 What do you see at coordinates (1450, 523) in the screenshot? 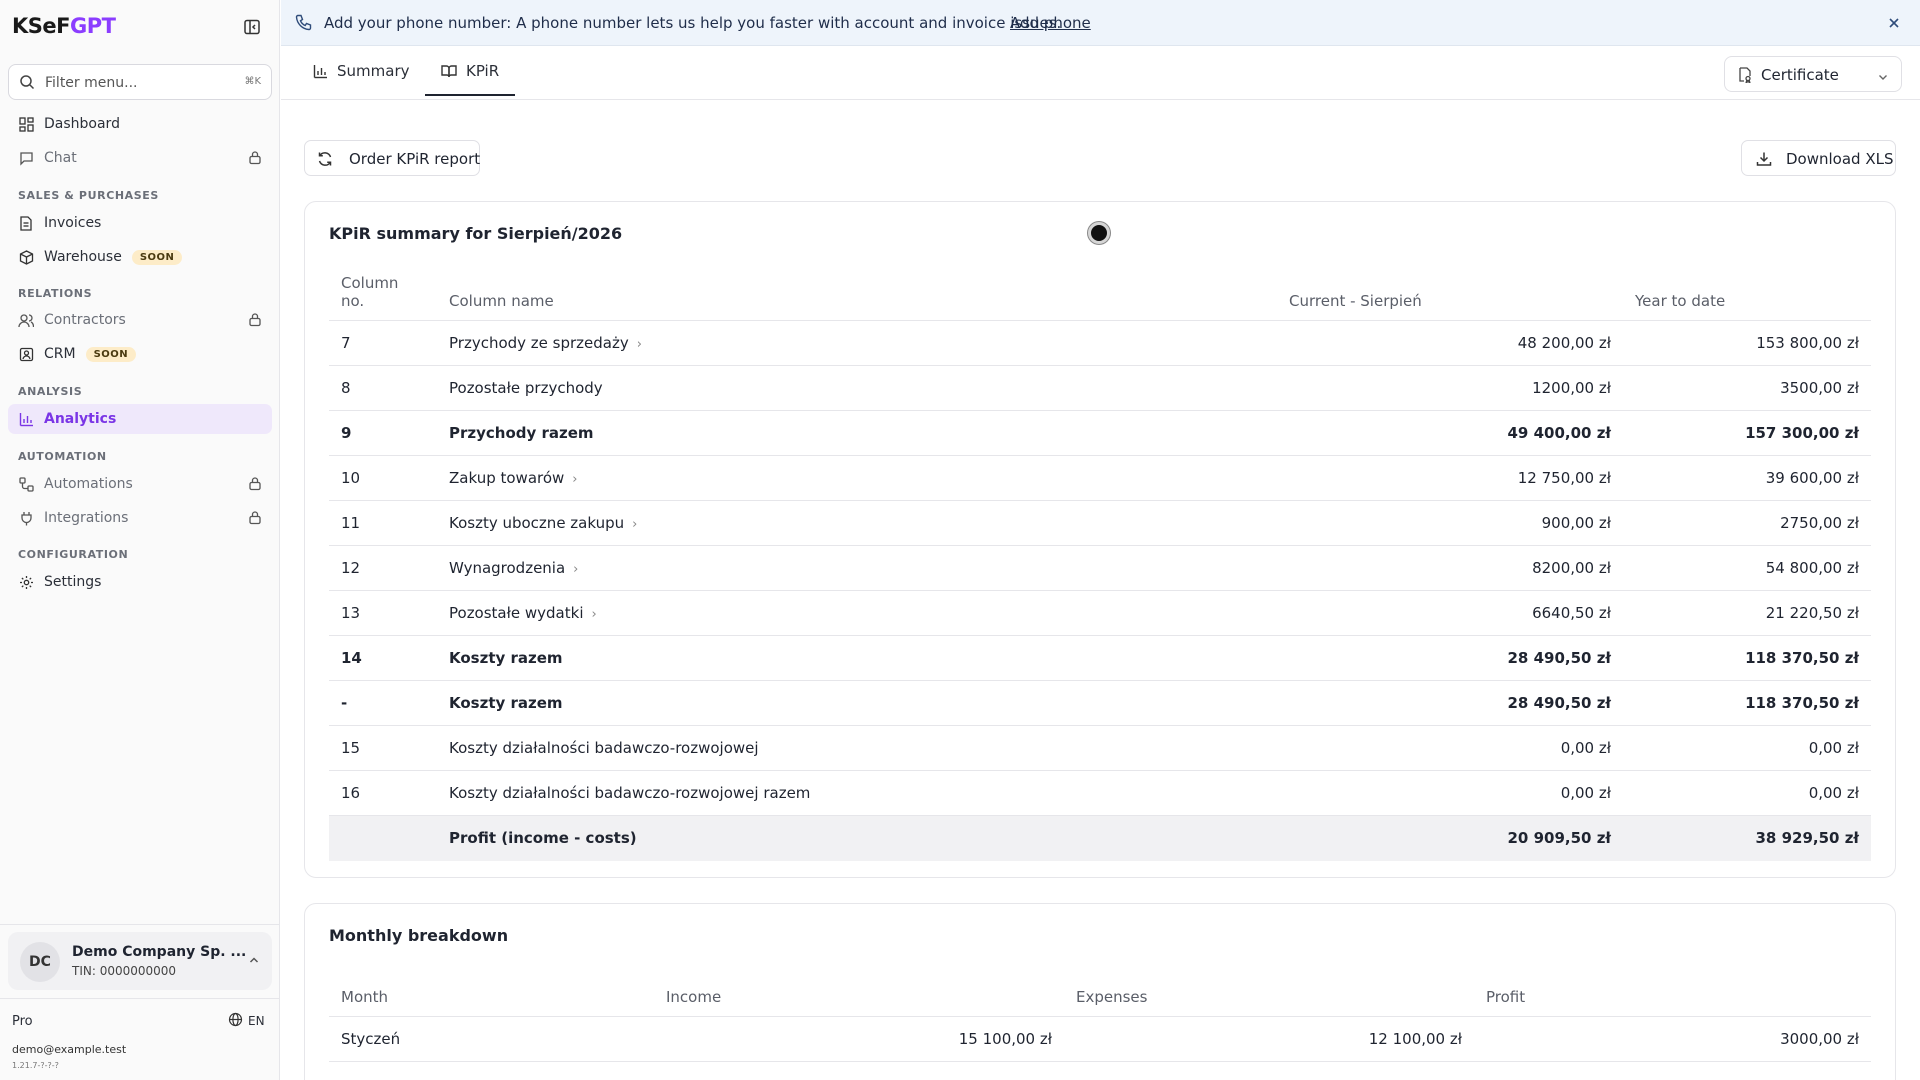
I see `cell-current: 900,00 zł` at bounding box center [1450, 523].